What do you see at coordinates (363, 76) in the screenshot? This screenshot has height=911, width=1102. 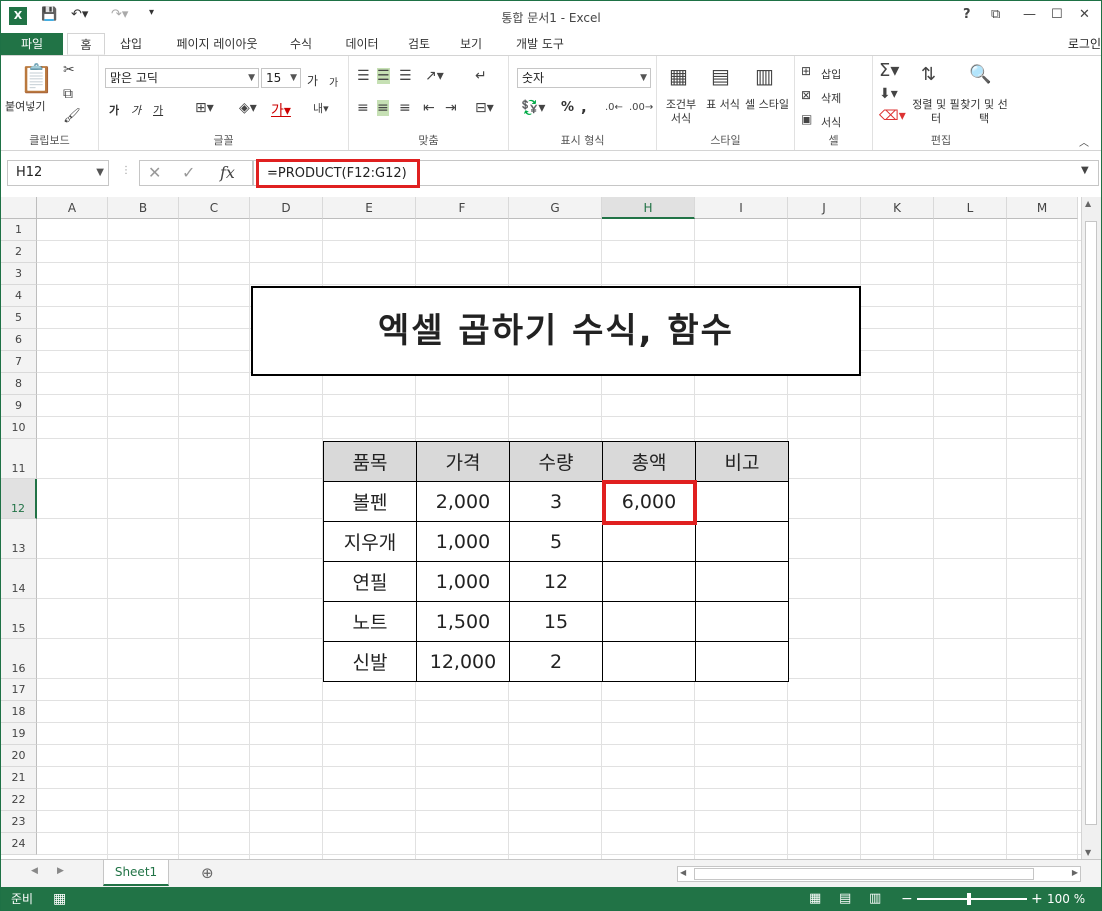 I see `align-top-icon: ☰` at bounding box center [363, 76].